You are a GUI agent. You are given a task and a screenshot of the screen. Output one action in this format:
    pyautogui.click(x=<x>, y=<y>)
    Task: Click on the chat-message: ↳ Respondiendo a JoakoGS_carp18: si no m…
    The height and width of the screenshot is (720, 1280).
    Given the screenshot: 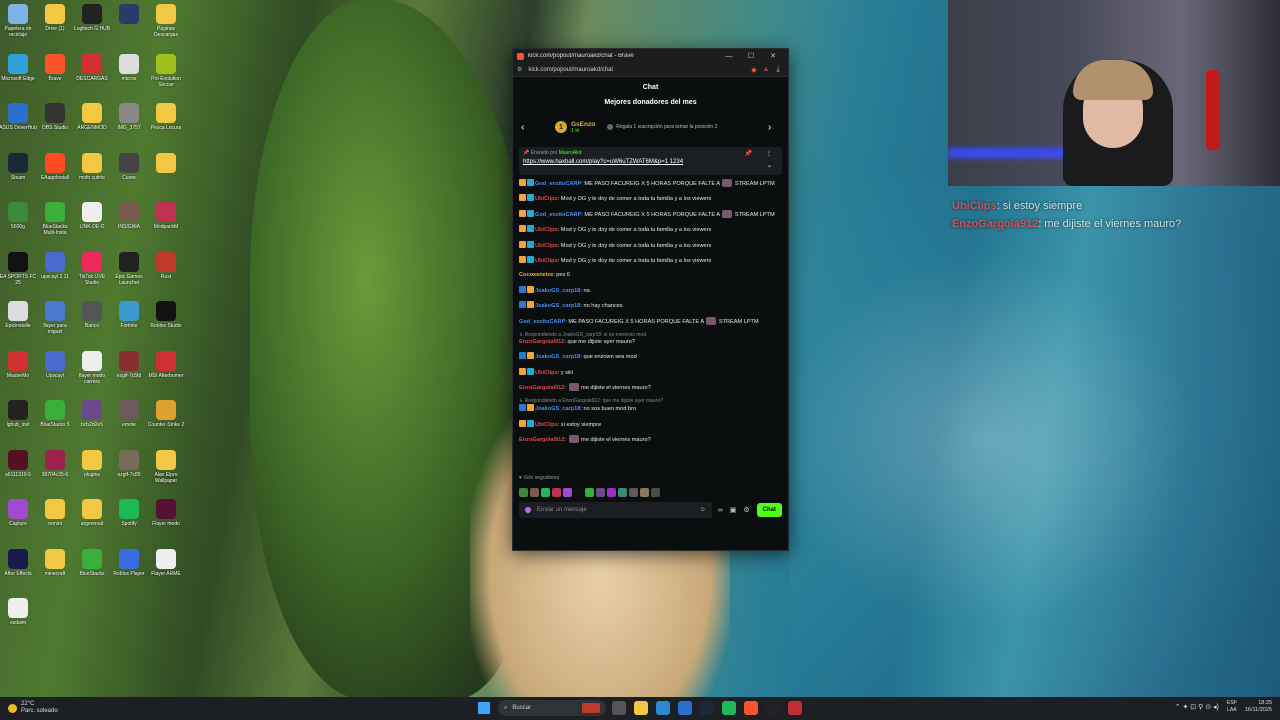 What is the action you would take?
    pyautogui.click(x=650, y=339)
    